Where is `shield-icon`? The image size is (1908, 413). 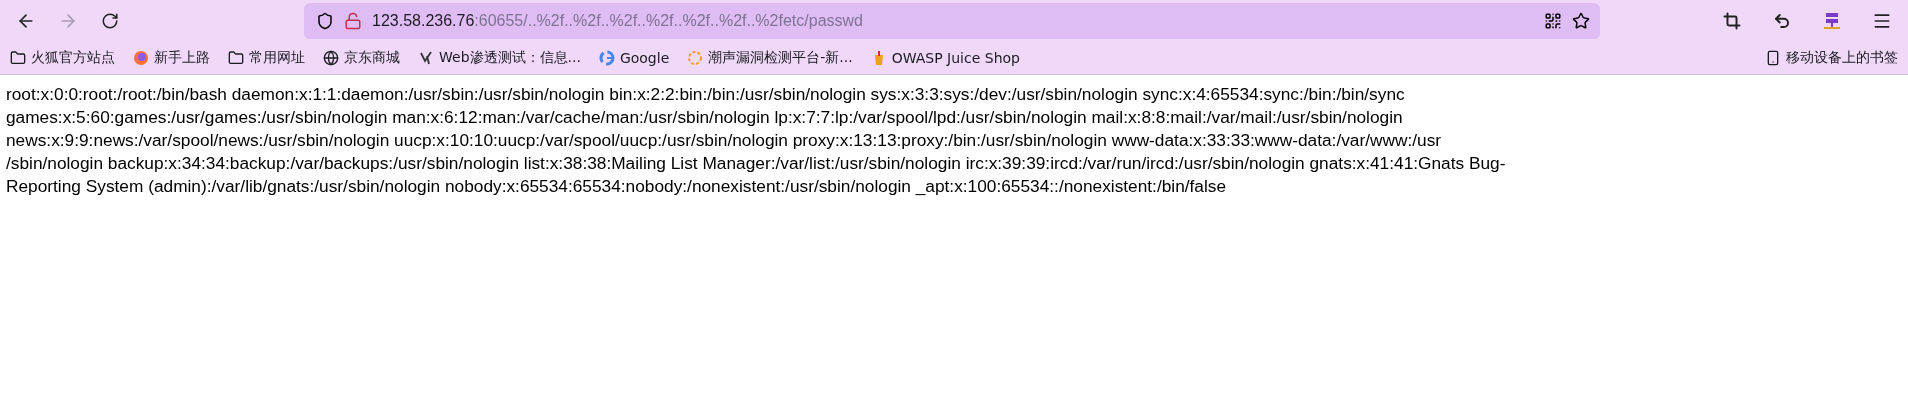 shield-icon is located at coordinates (325, 21).